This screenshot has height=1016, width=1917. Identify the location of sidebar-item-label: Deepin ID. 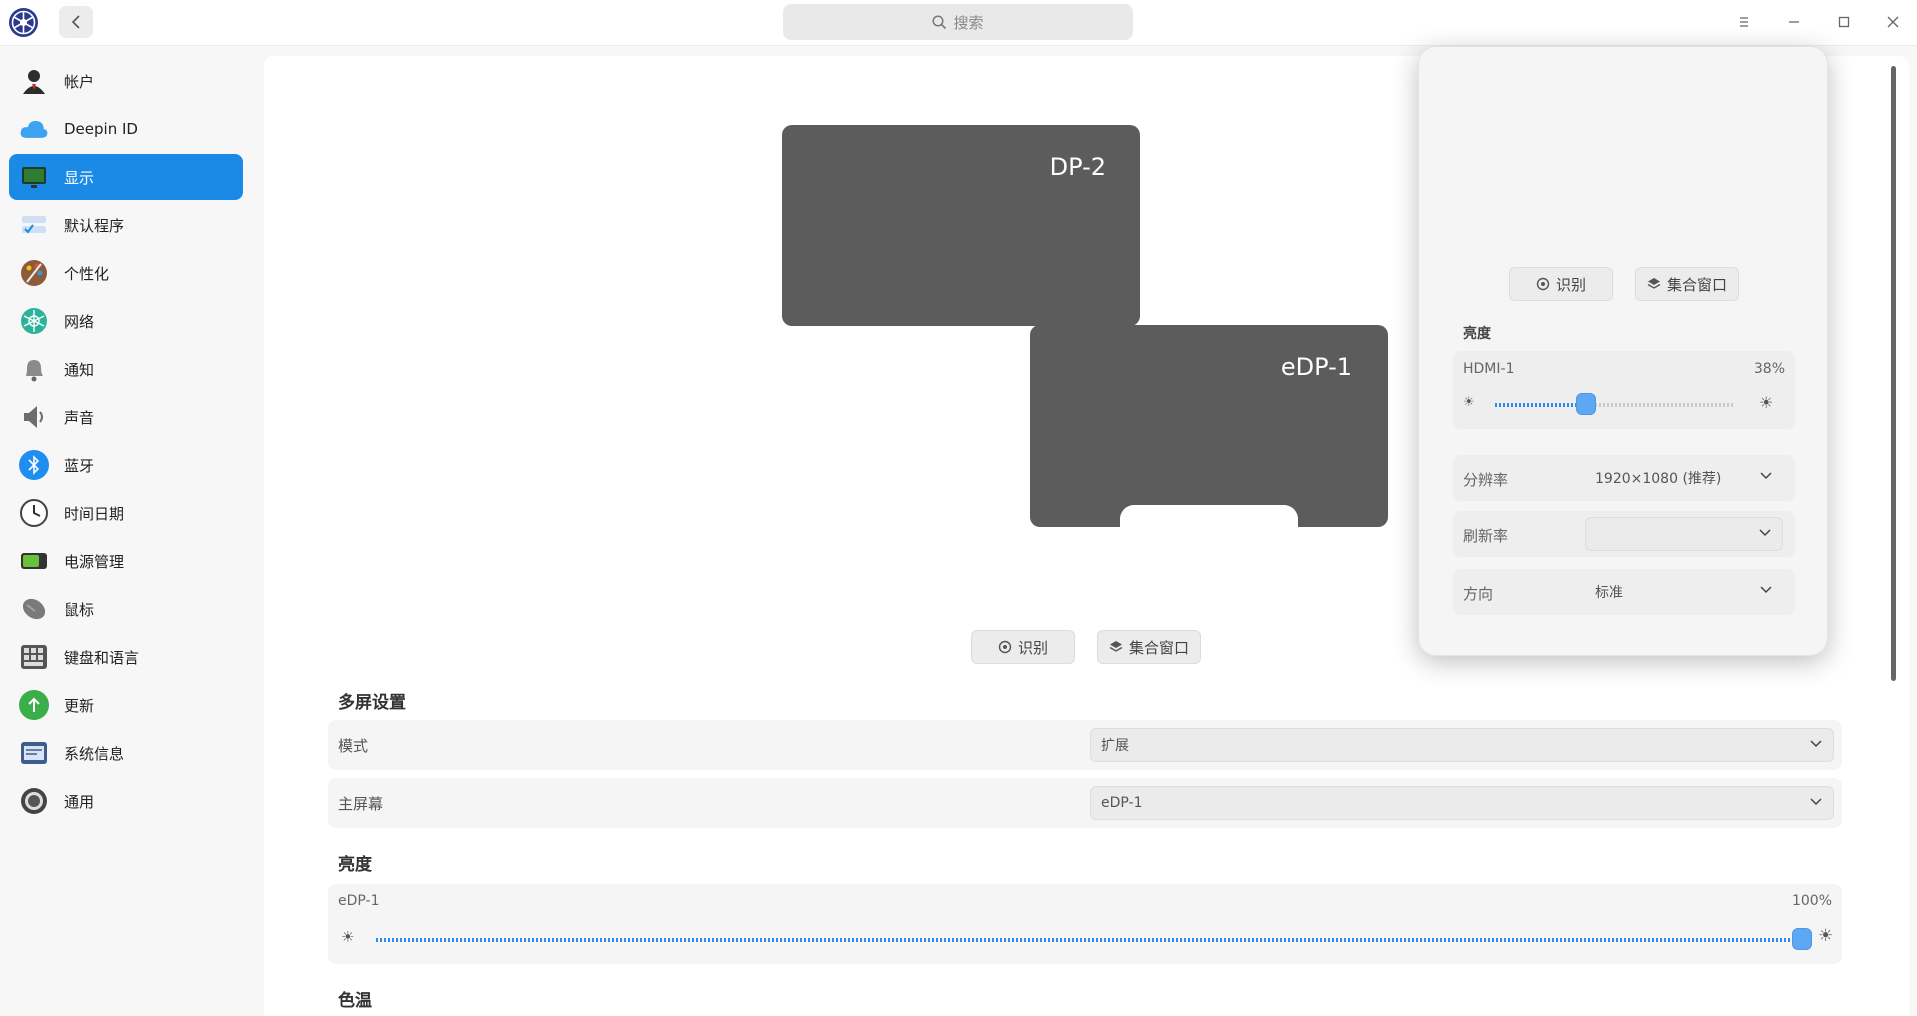
(101, 129).